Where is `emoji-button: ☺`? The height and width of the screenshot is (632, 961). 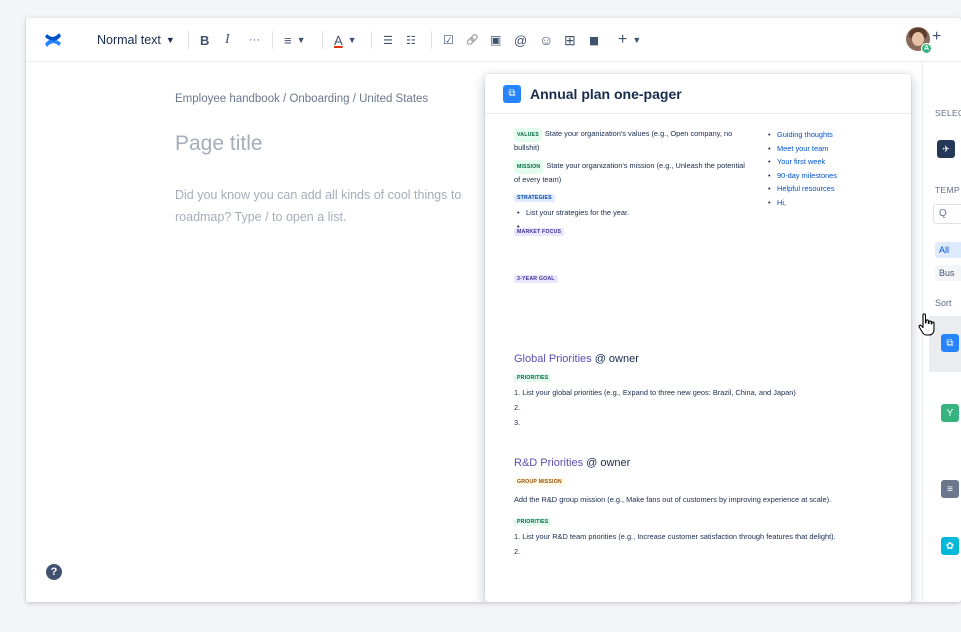 emoji-button: ☺ is located at coordinates (546, 40).